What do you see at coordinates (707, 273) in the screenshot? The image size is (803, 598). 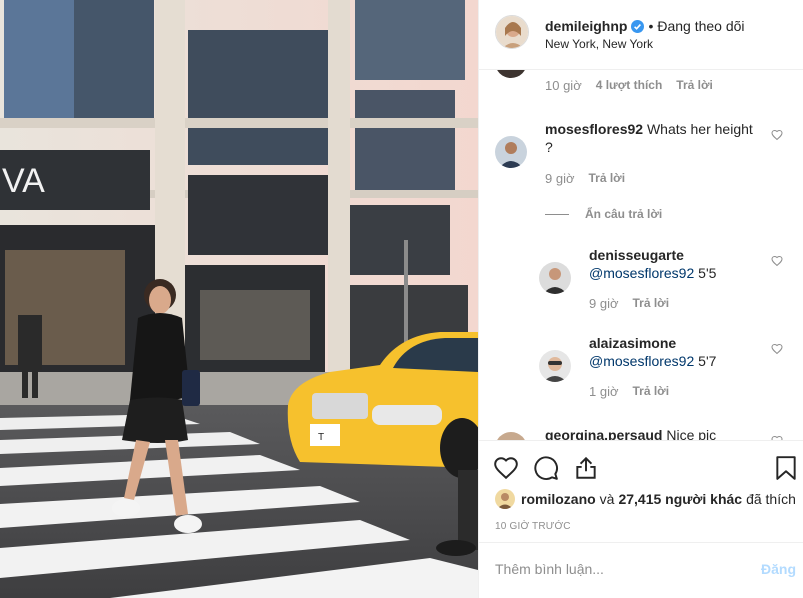 I see `reply-body: 5'5` at bounding box center [707, 273].